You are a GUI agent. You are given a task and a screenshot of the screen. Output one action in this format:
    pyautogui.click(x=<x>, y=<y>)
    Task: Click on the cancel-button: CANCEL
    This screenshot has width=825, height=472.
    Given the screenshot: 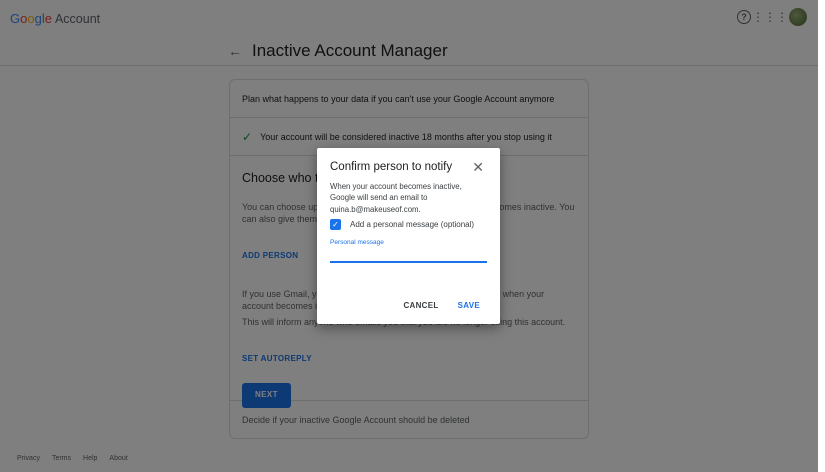 What is the action you would take?
    pyautogui.click(x=420, y=305)
    